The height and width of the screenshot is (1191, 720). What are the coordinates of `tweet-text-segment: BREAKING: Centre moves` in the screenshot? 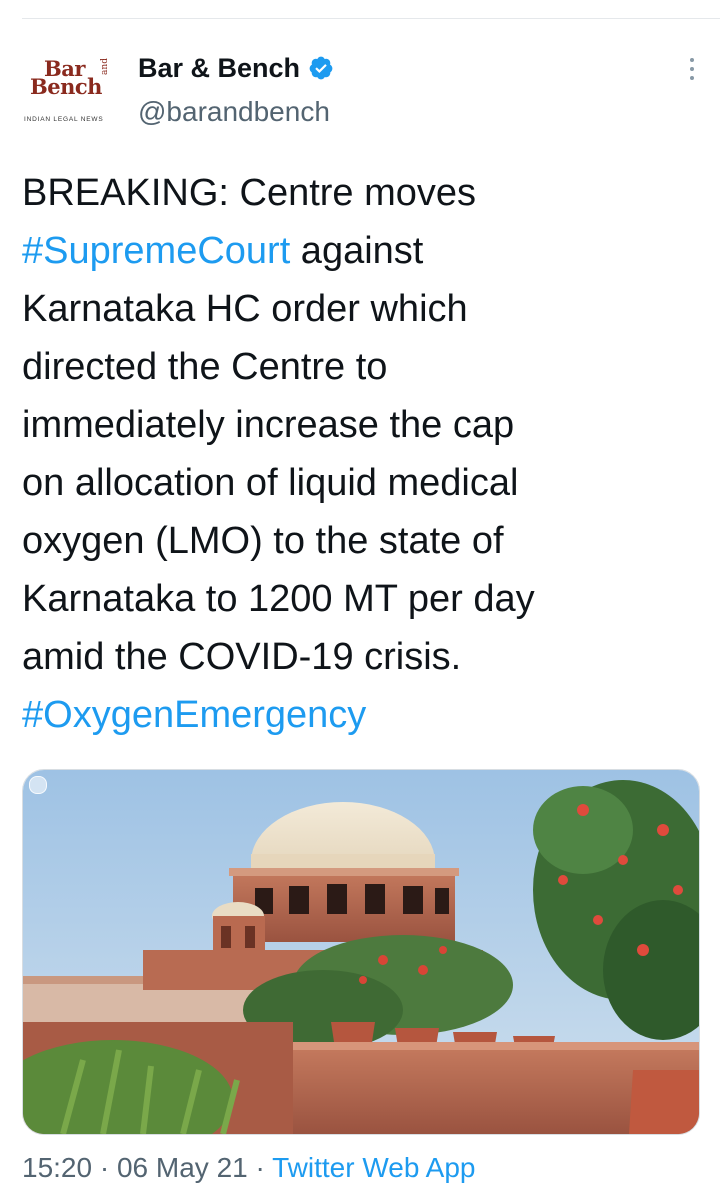 It's located at (249, 193).